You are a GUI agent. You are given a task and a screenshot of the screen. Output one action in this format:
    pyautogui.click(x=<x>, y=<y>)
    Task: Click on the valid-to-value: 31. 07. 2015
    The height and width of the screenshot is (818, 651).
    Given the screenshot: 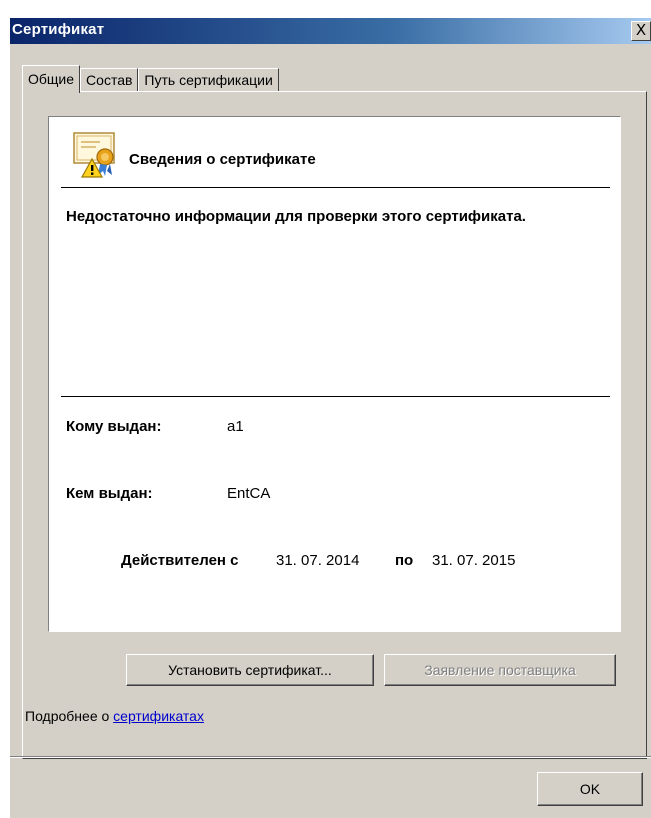 What is the action you would take?
    pyautogui.click(x=474, y=560)
    